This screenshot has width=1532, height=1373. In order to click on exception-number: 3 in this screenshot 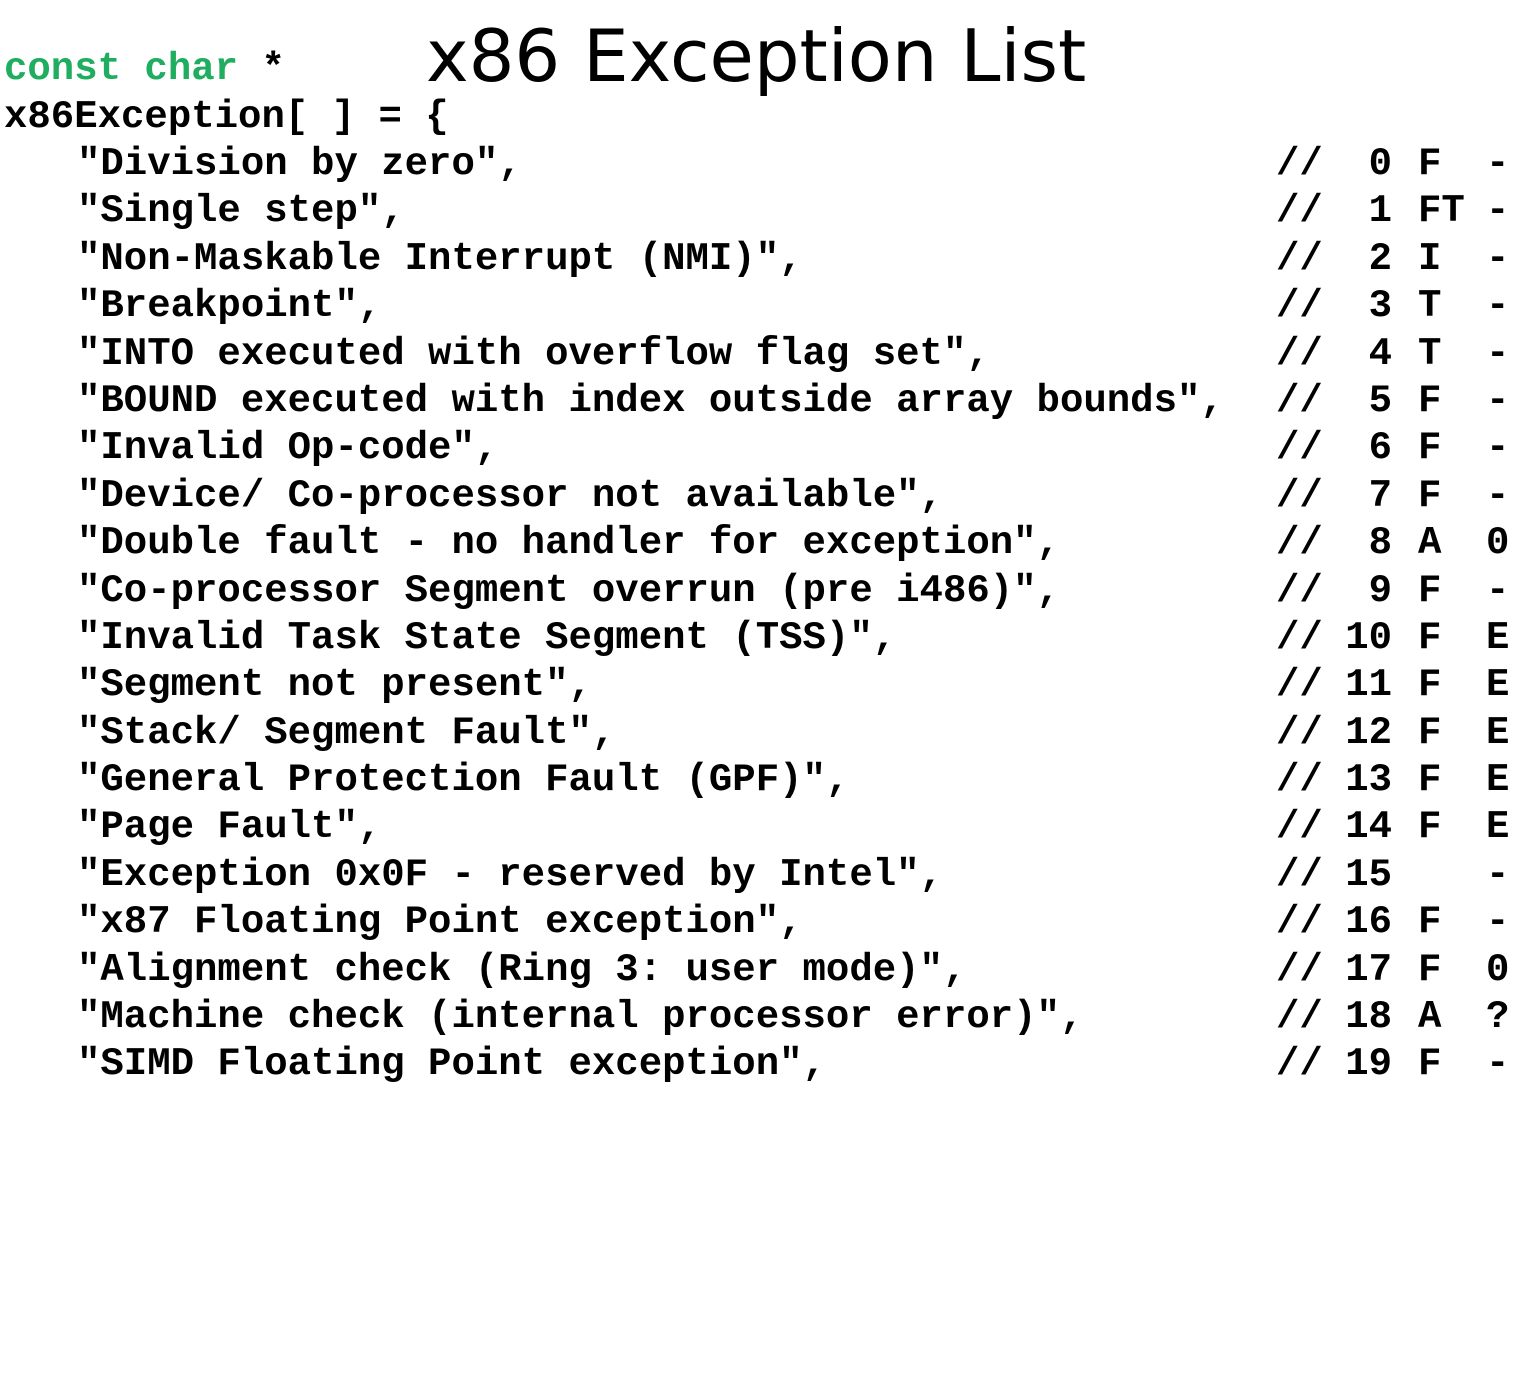, I will do `click(1380, 306)`.